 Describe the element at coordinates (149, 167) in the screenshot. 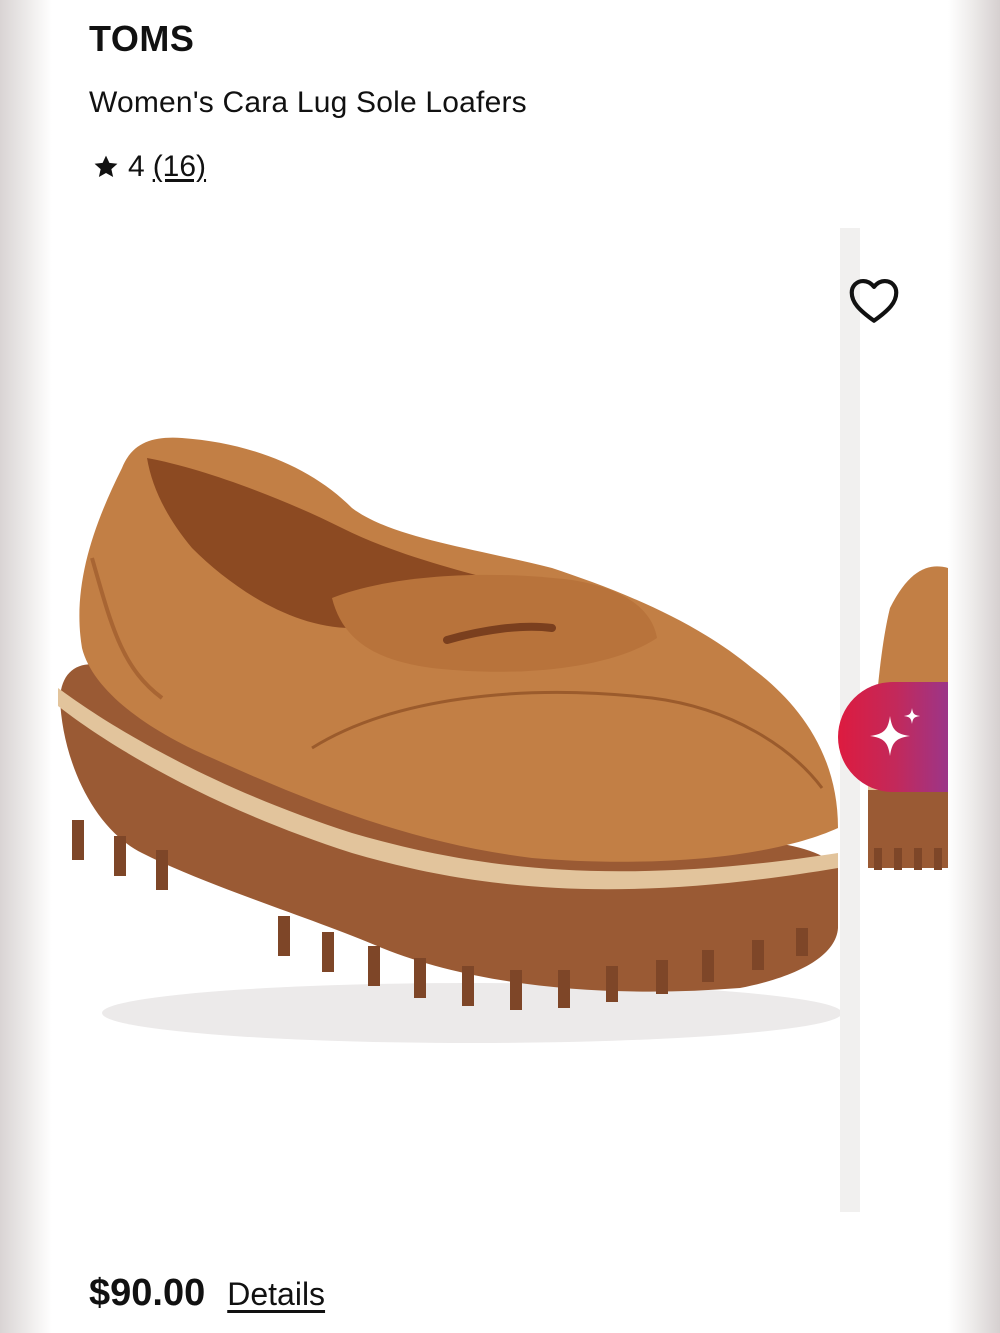

I see `rating-summary: 4 (16)` at that location.